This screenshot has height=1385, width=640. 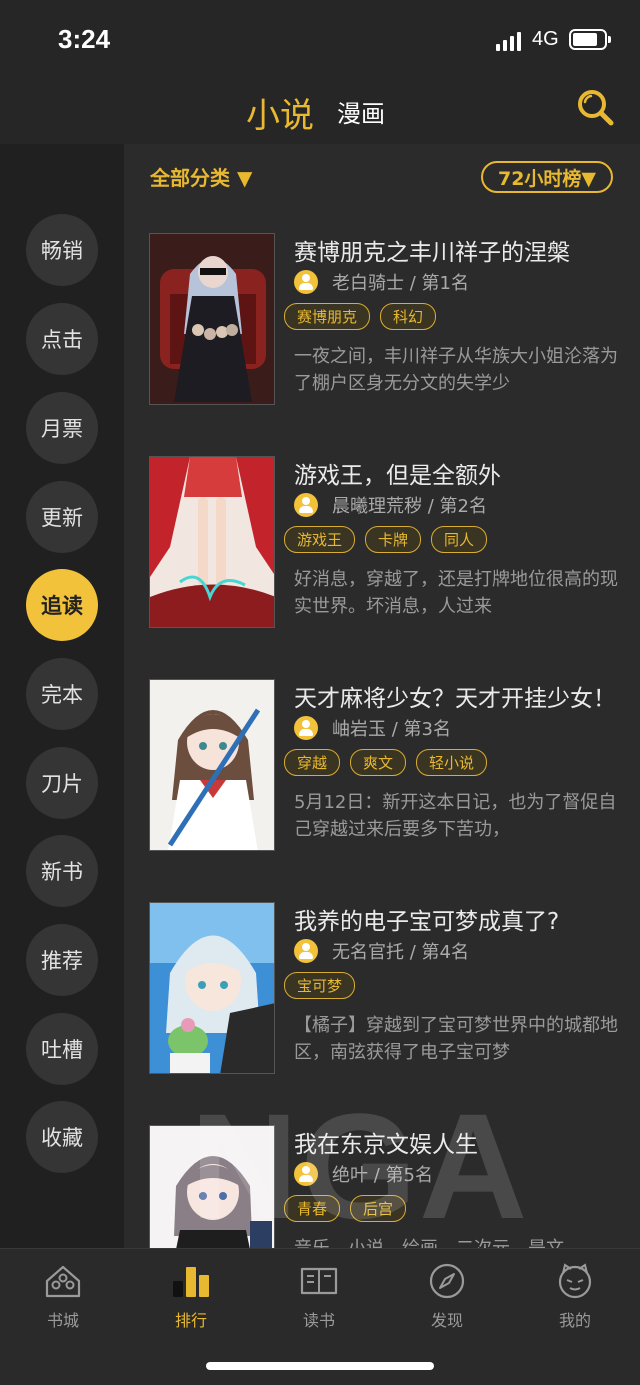 I want to click on tag: 同人, so click(x=459, y=539).